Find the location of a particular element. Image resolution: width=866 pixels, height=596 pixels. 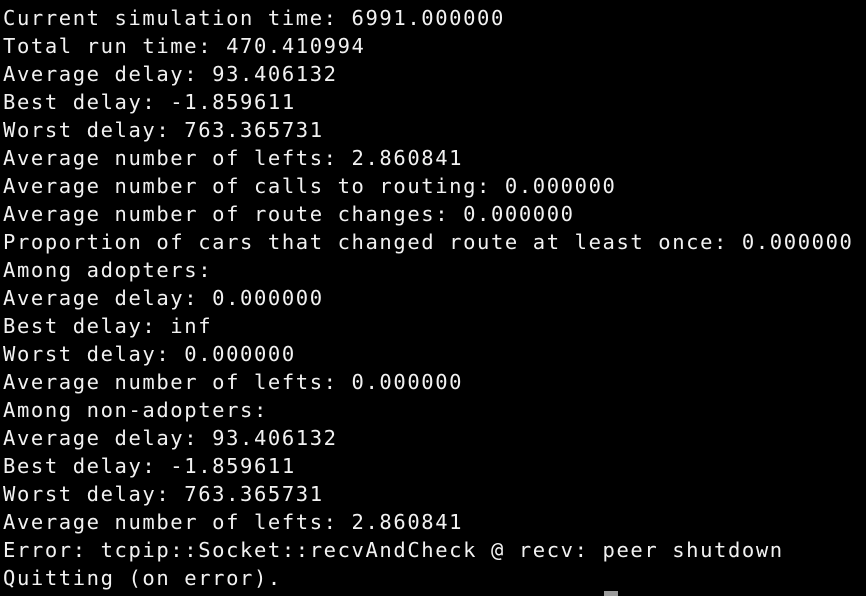

output-line-non-adopters-best-delay: Best delay: -1.859611 is located at coordinates (149, 466).